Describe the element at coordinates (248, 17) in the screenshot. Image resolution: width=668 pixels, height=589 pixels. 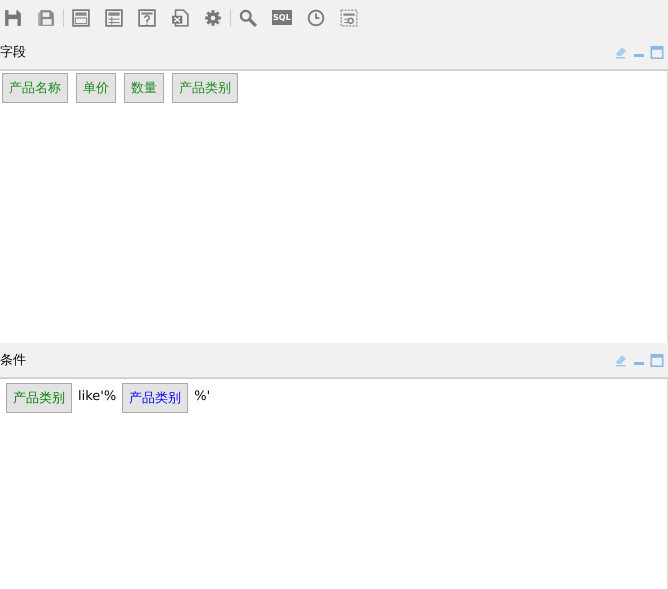
I see `search-icon` at that location.